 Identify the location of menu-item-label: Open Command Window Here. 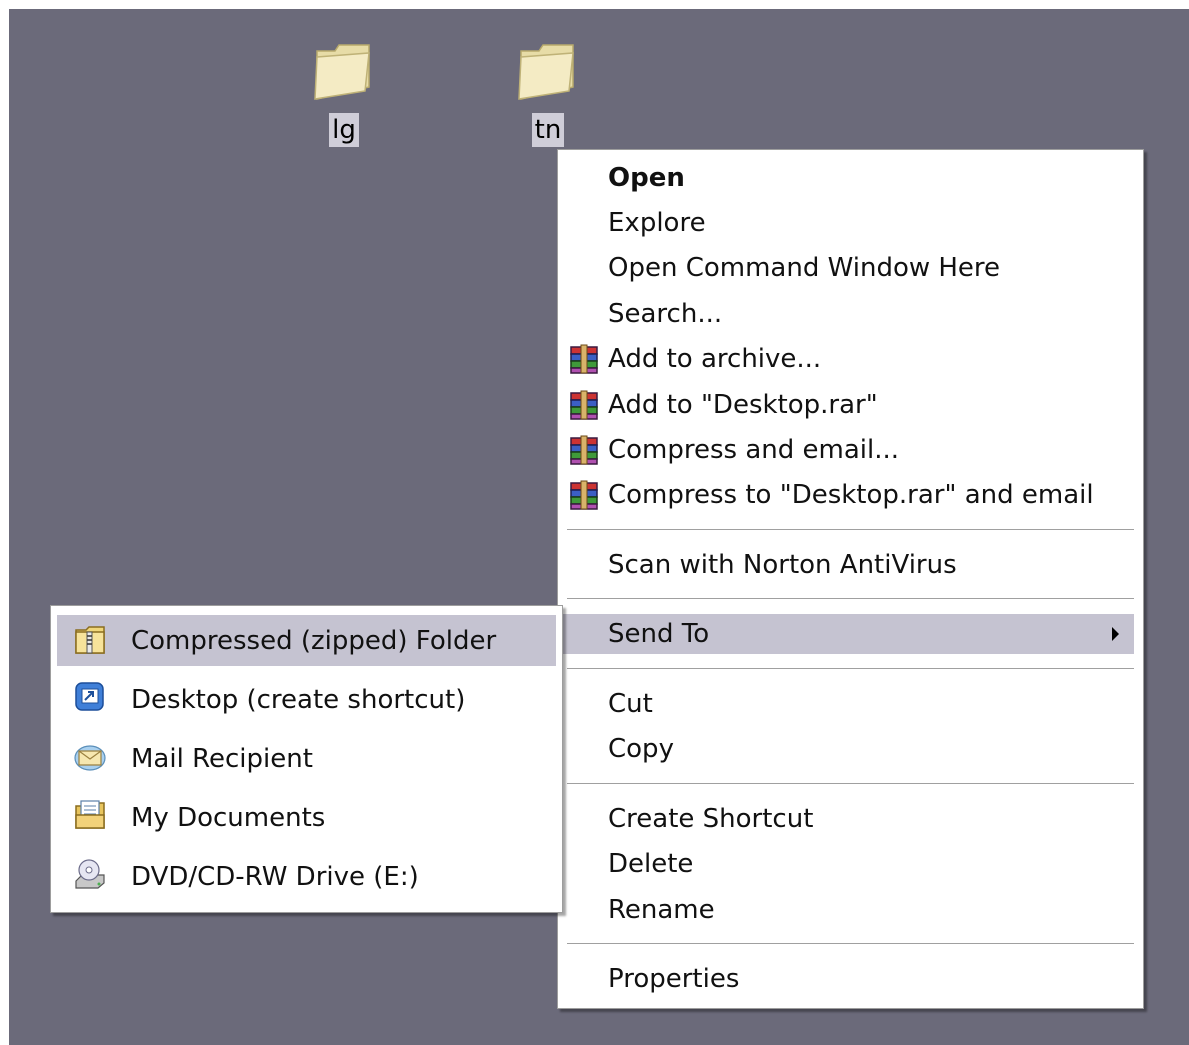
(804, 268).